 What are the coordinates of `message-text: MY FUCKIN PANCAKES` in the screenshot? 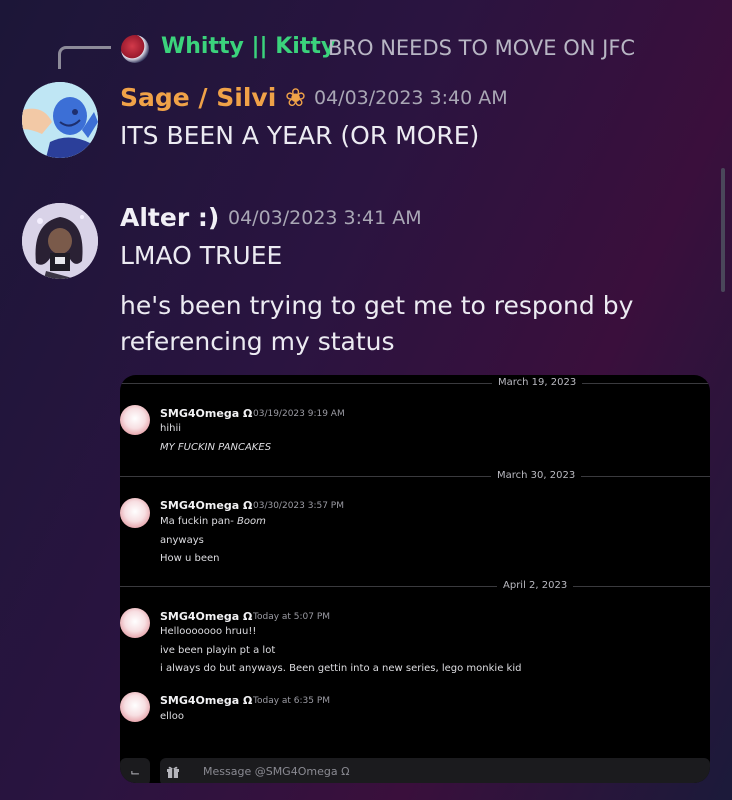 It's located at (216, 447).